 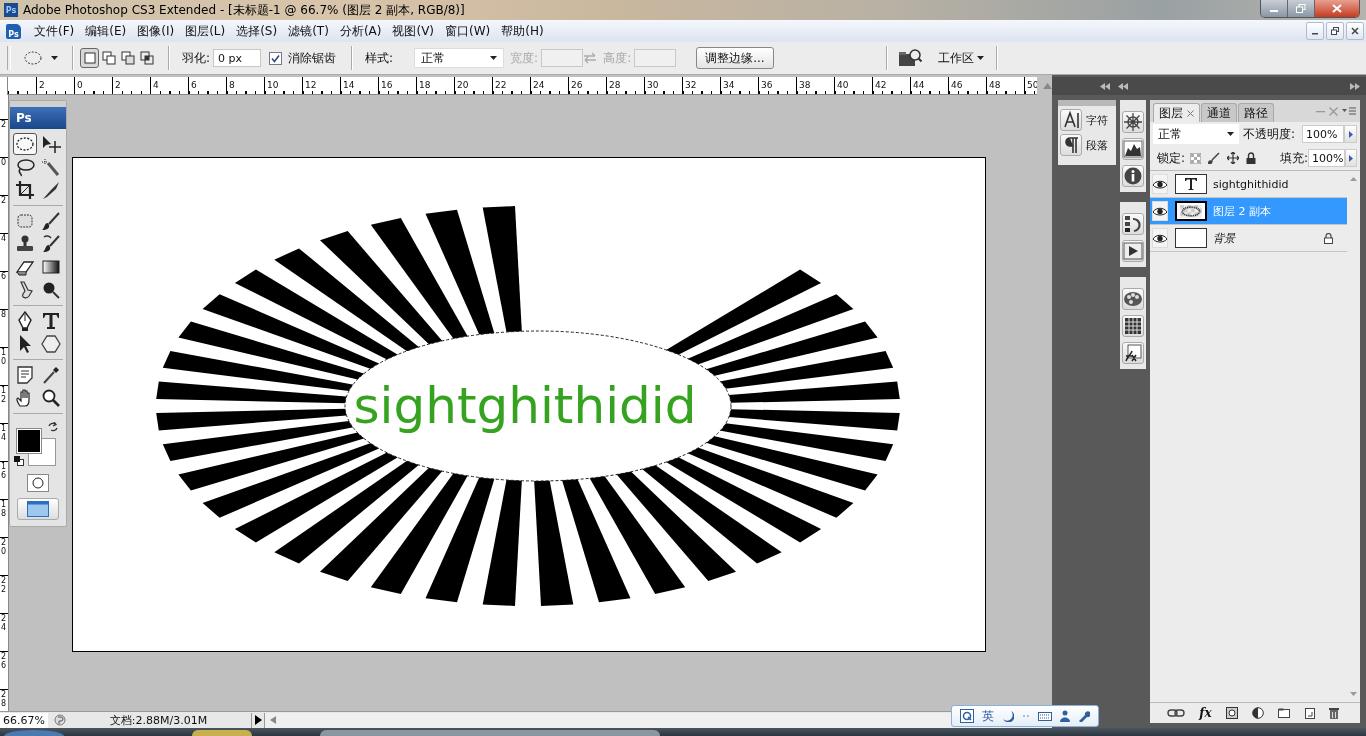 What do you see at coordinates (312, 58) in the screenshot?
I see `anti-alias-label: 消除锯齿` at bounding box center [312, 58].